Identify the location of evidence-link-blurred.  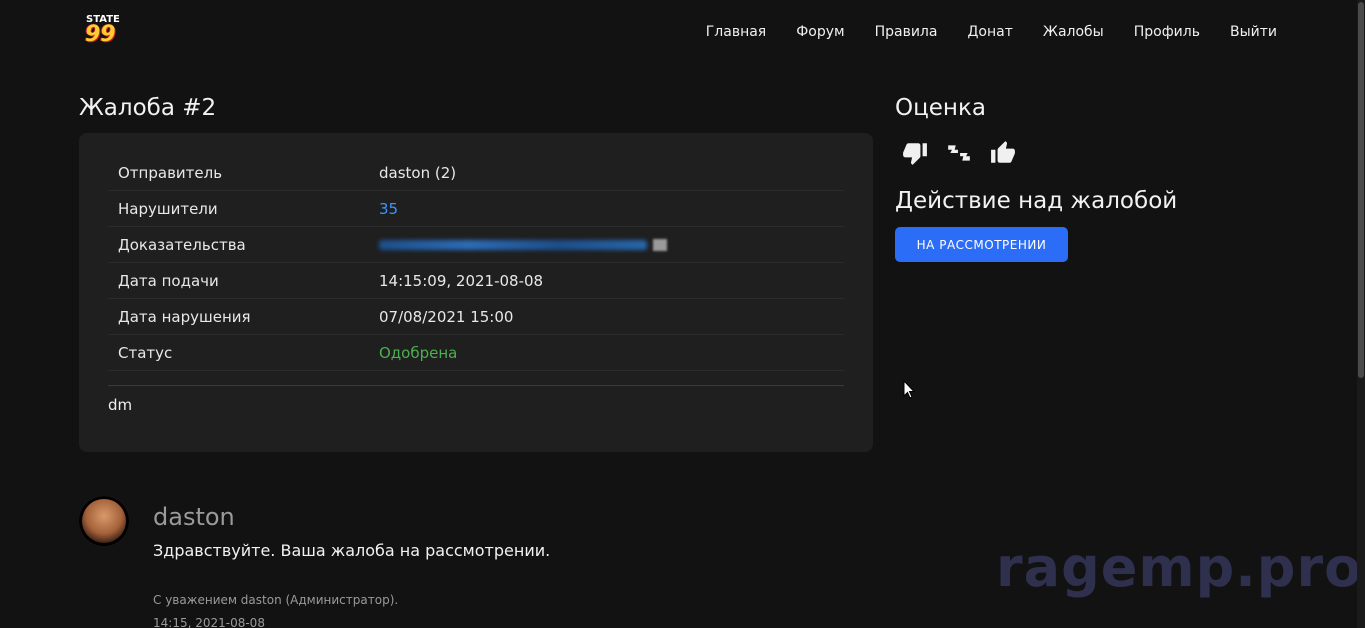
(513, 245).